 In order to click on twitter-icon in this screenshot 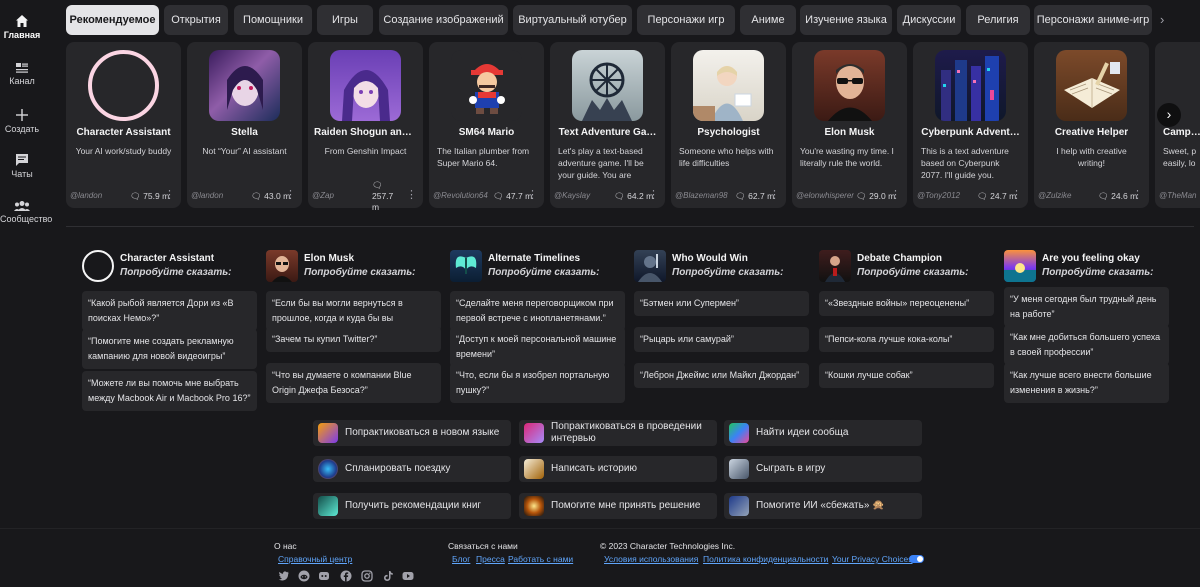, I will do `click(284, 576)`.